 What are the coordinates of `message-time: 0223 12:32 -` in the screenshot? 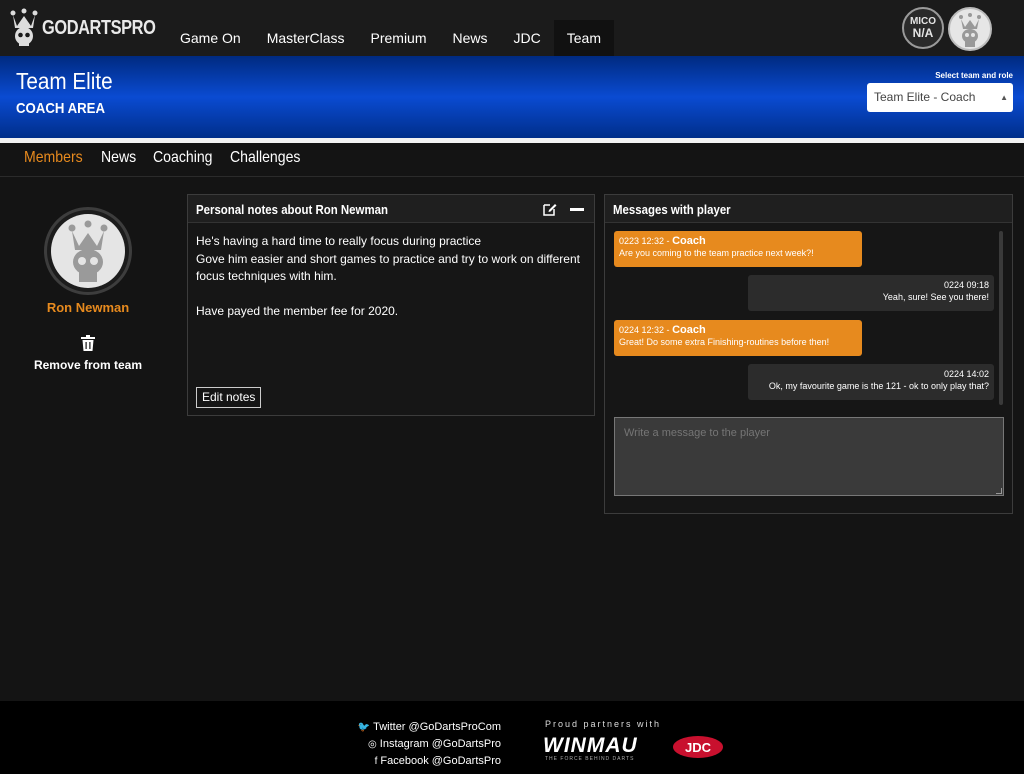 It's located at (644, 241).